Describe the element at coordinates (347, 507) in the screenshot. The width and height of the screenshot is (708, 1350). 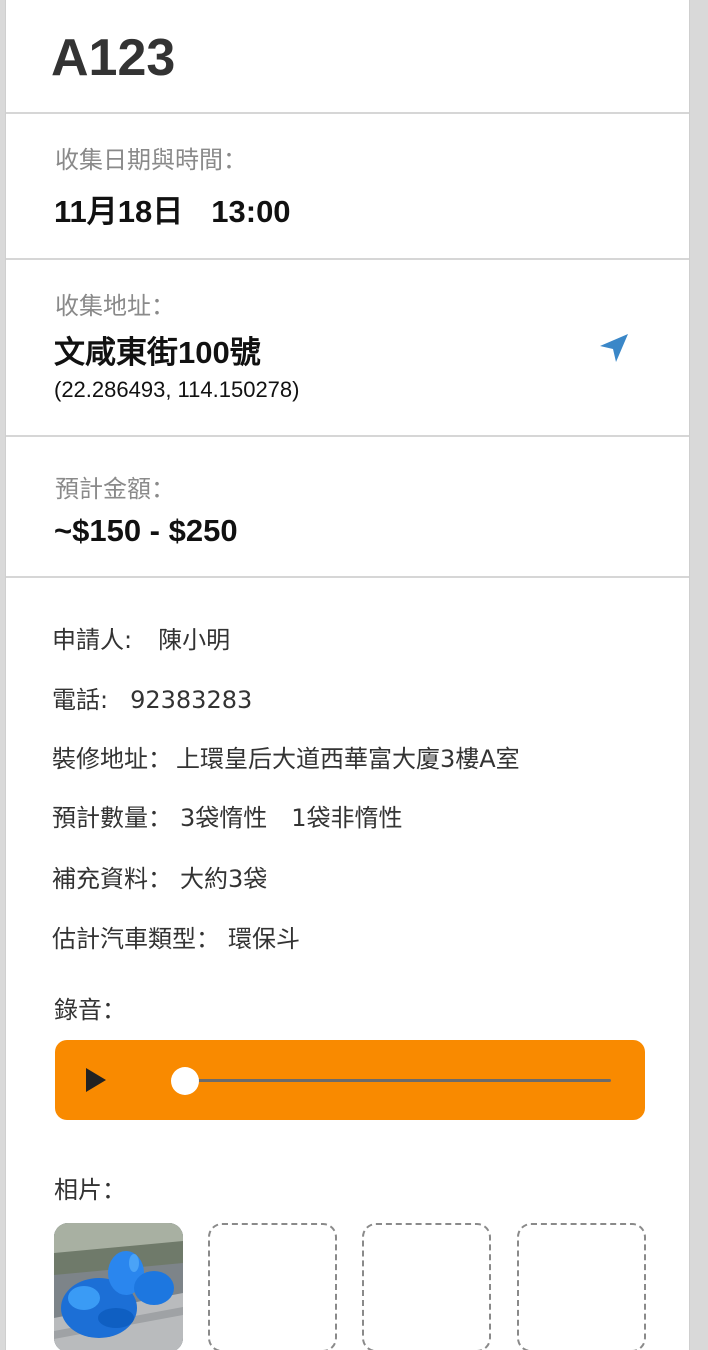
I see `estimated-amount-section: 預計金額： ~$150 - $250` at that location.